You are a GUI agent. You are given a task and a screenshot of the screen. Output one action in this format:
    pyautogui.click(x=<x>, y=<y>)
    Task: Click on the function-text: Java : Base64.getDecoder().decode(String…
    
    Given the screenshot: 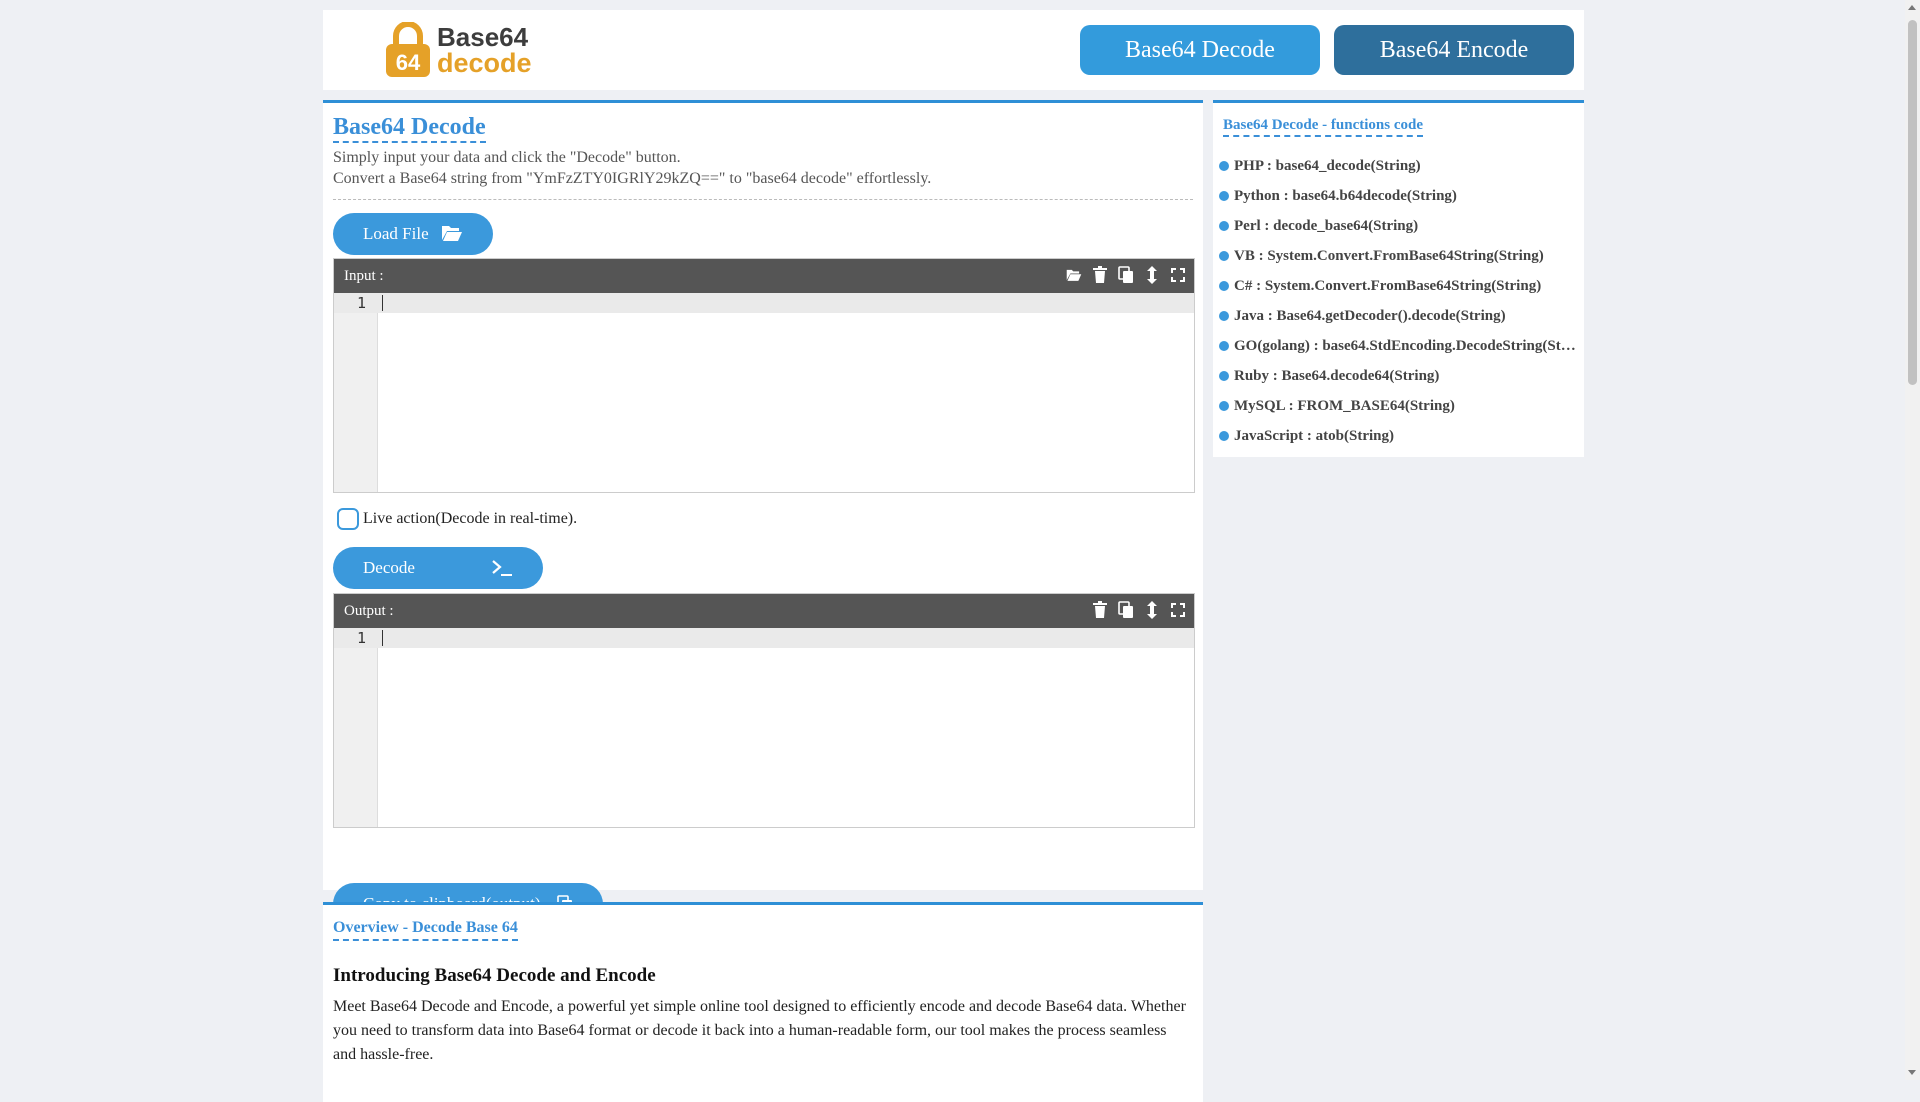 What is the action you would take?
    pyautogui.click(x=1370, y=315)
    